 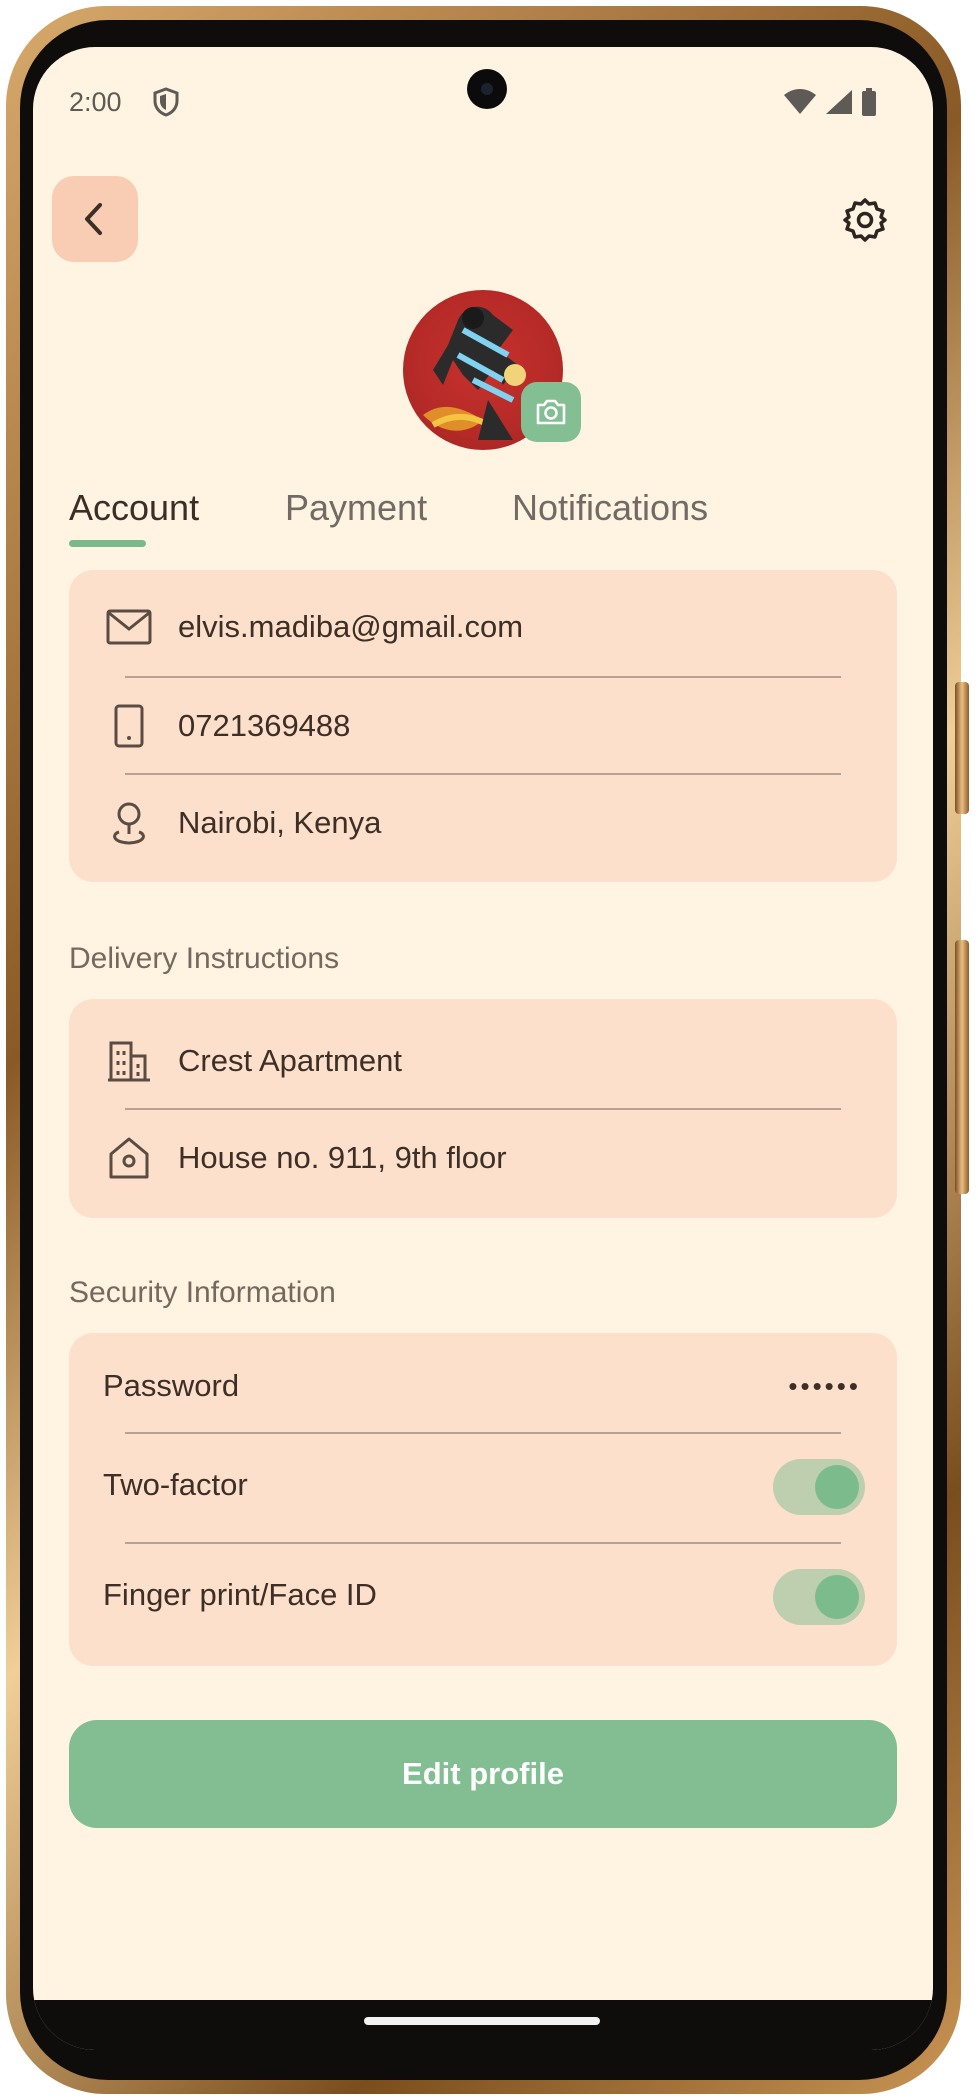 What do you see at coordinates (351, 626) in the screenshot?
I see `email-value: elvis.madiba@gmail.com` at bounding box center [351, 626].